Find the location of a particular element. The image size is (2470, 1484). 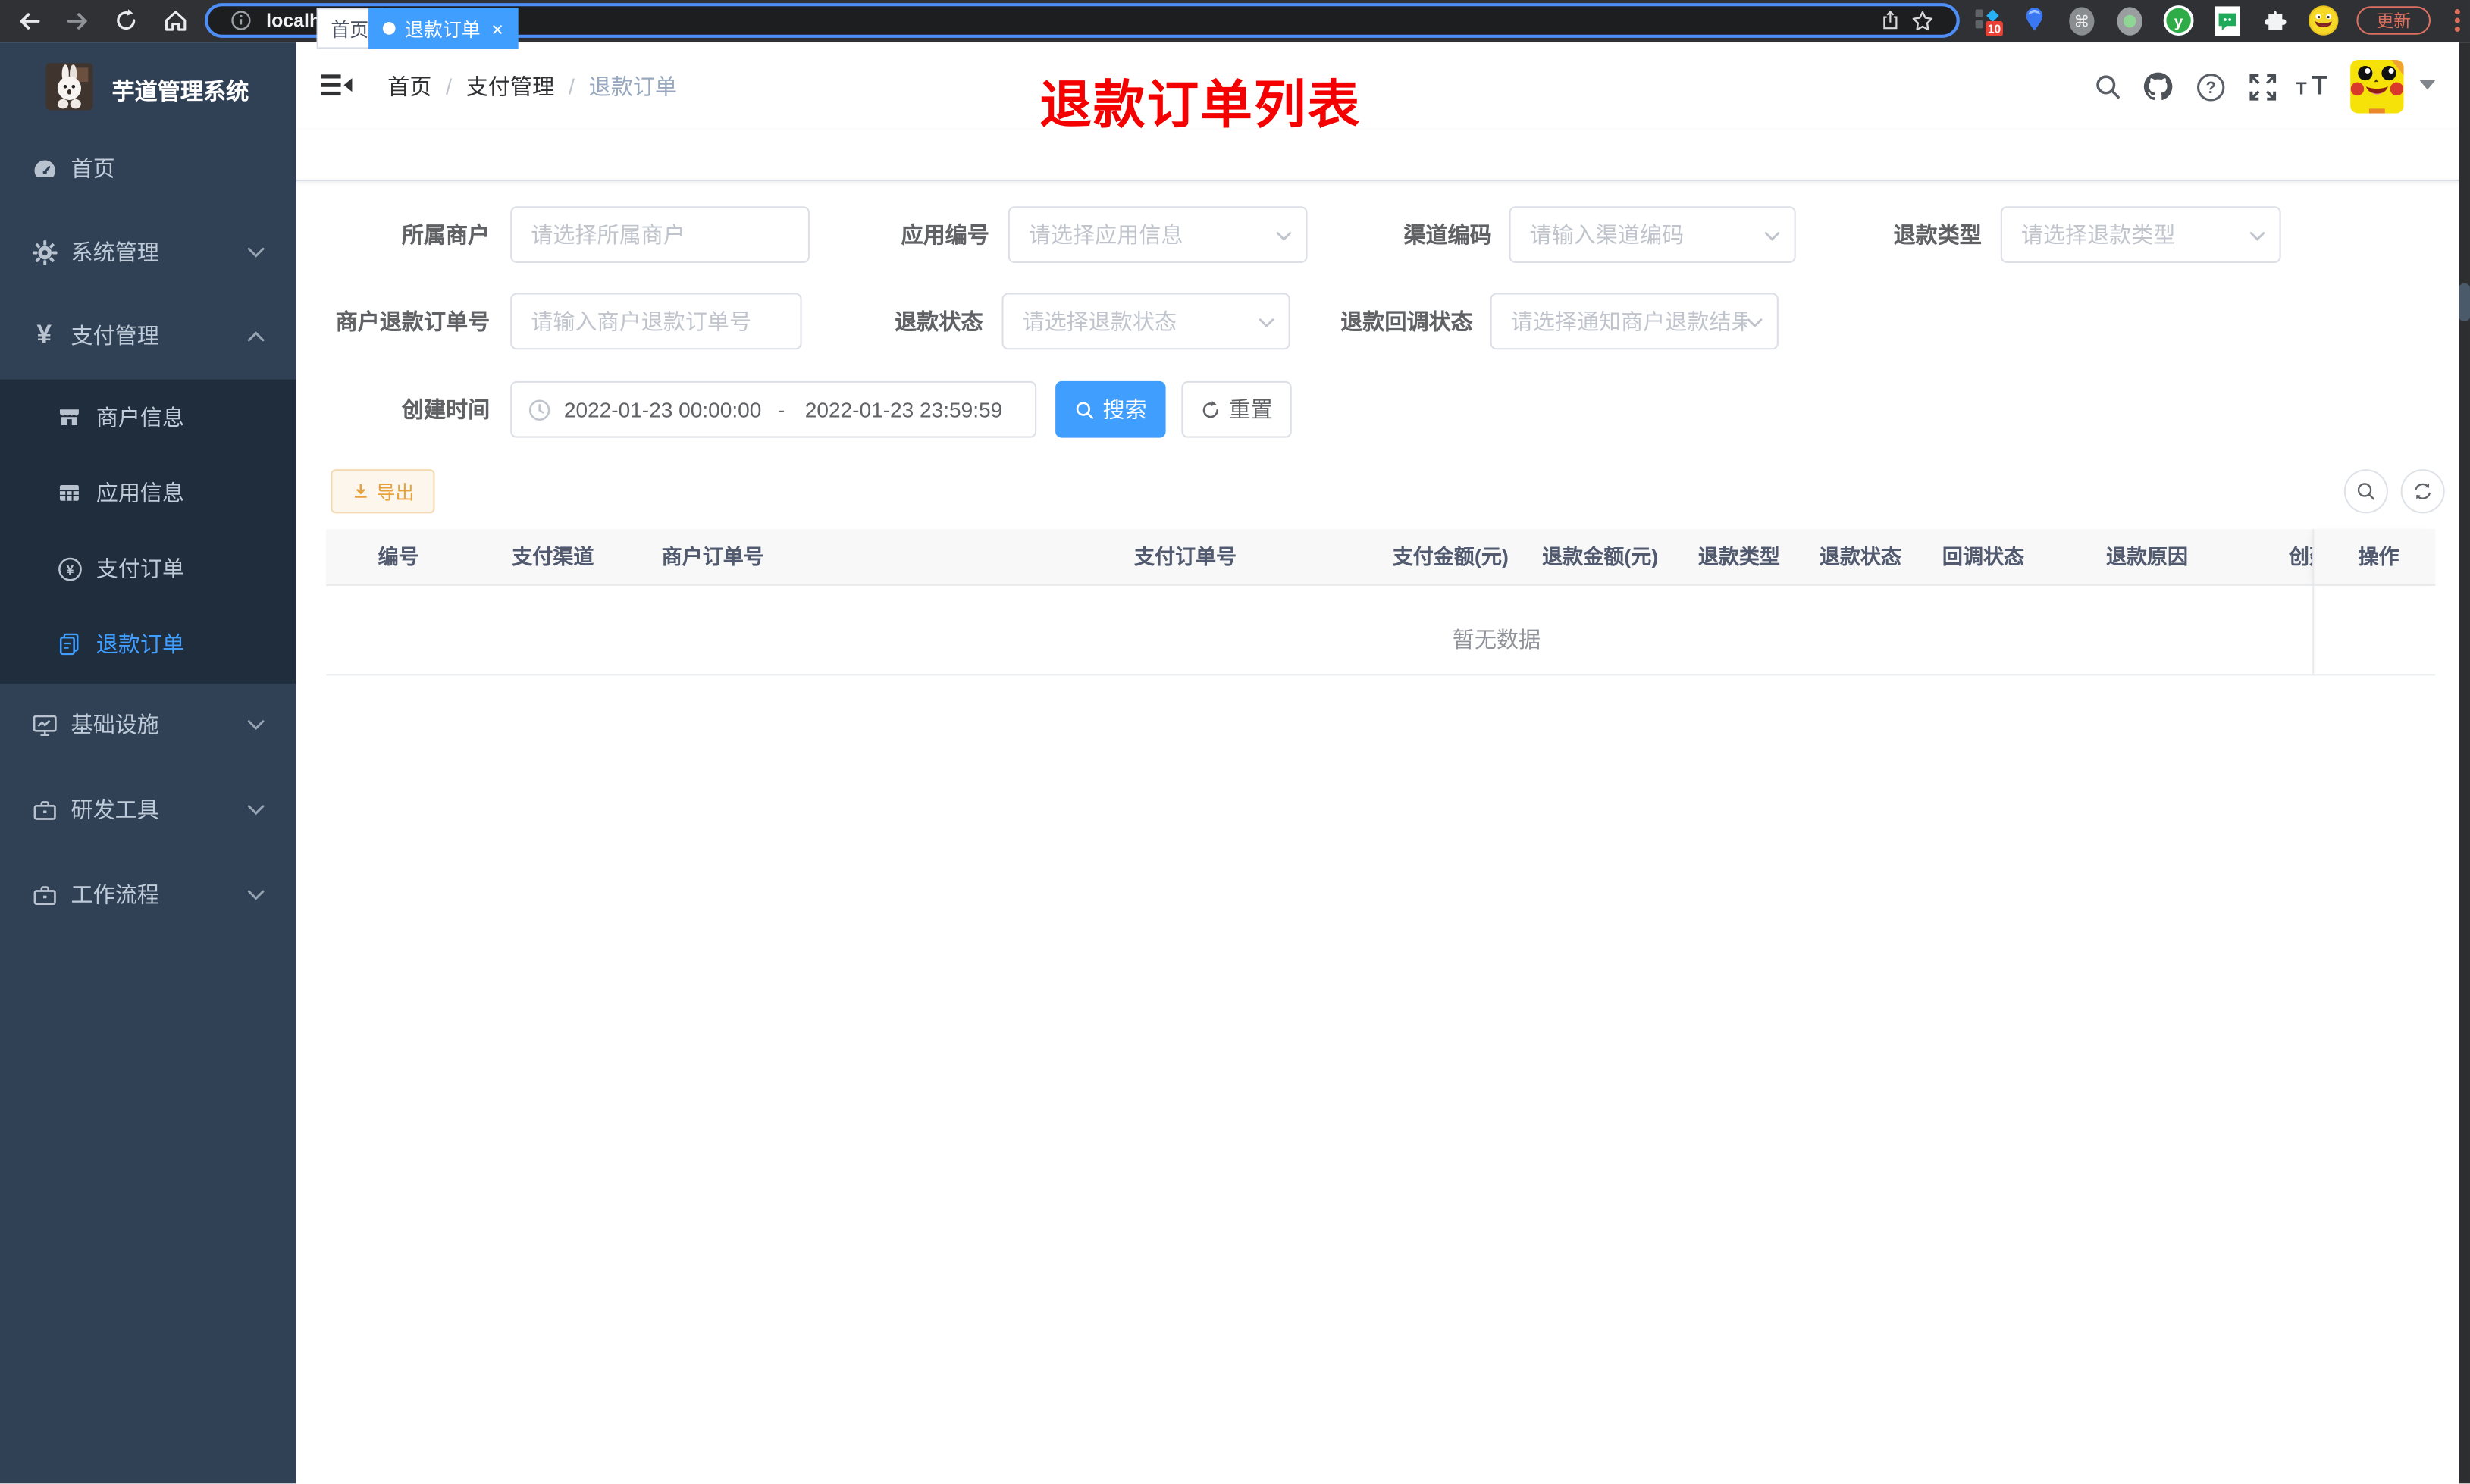

help-doc-button: ? is located at coordinates (2210, 86).